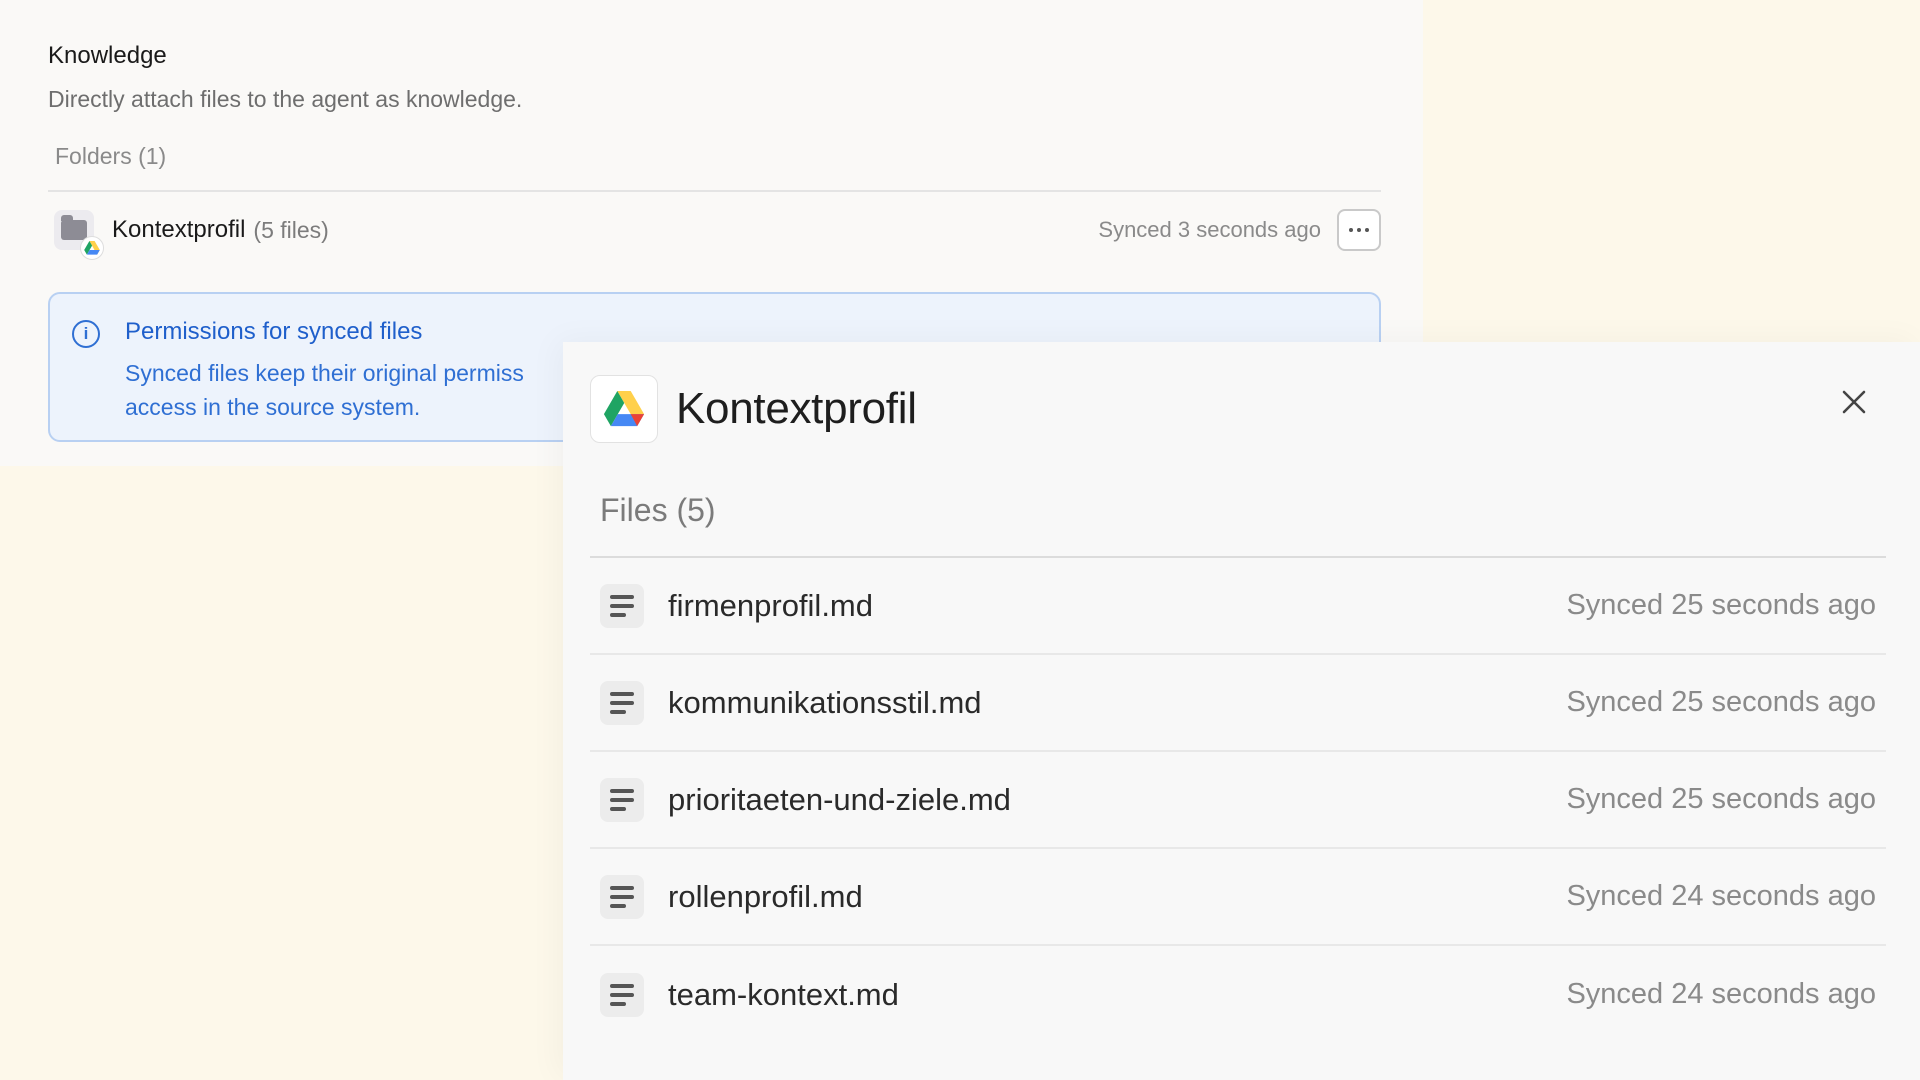  What do you see at coordinates (839, 800) in the screenshot?
I see `file-name: prioritaeten-und-ziele.md` at bounding box center [839, 800].